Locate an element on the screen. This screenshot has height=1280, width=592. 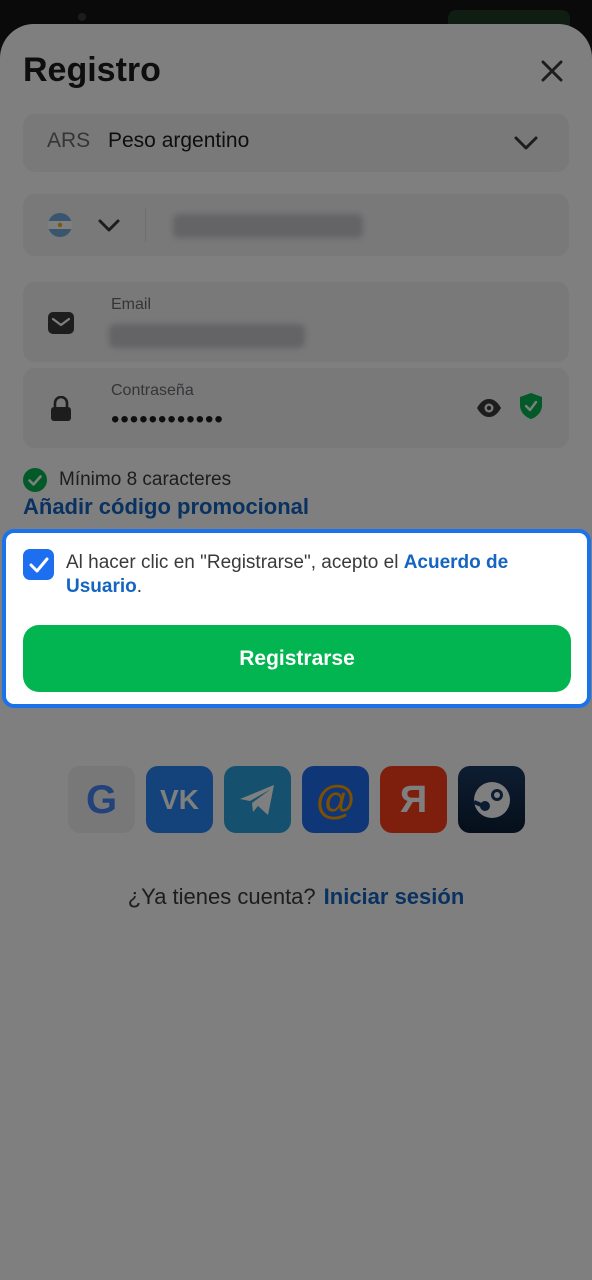
add-promo-code-link: Añadir código promocional is located at coordinates (166, 507).